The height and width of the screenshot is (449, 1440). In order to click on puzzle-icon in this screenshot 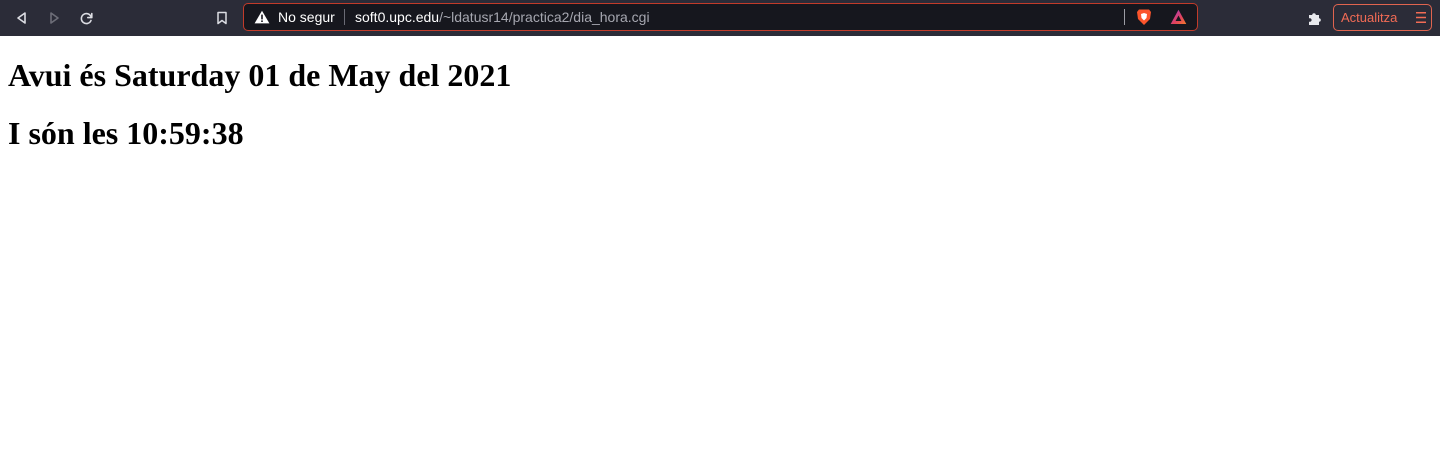, I will do `click(1315, 19)`.